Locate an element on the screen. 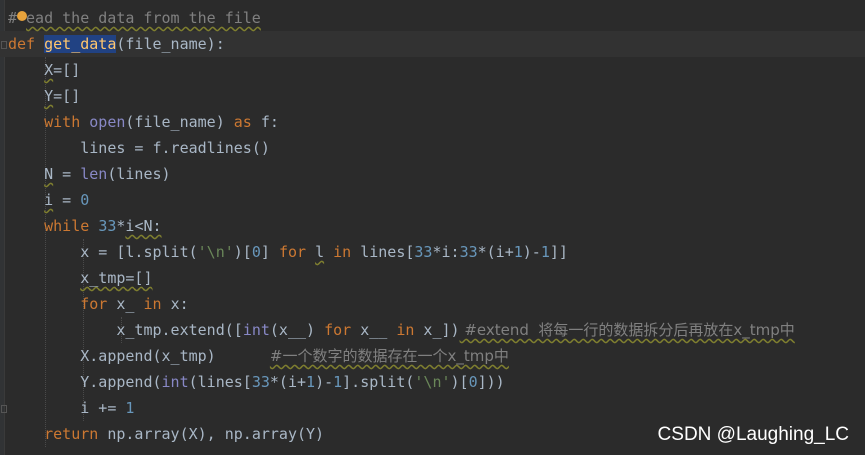 The height and width of the screenshot is (455, 865). code-line-16: i += 1 is located at coordinates (71, 408).